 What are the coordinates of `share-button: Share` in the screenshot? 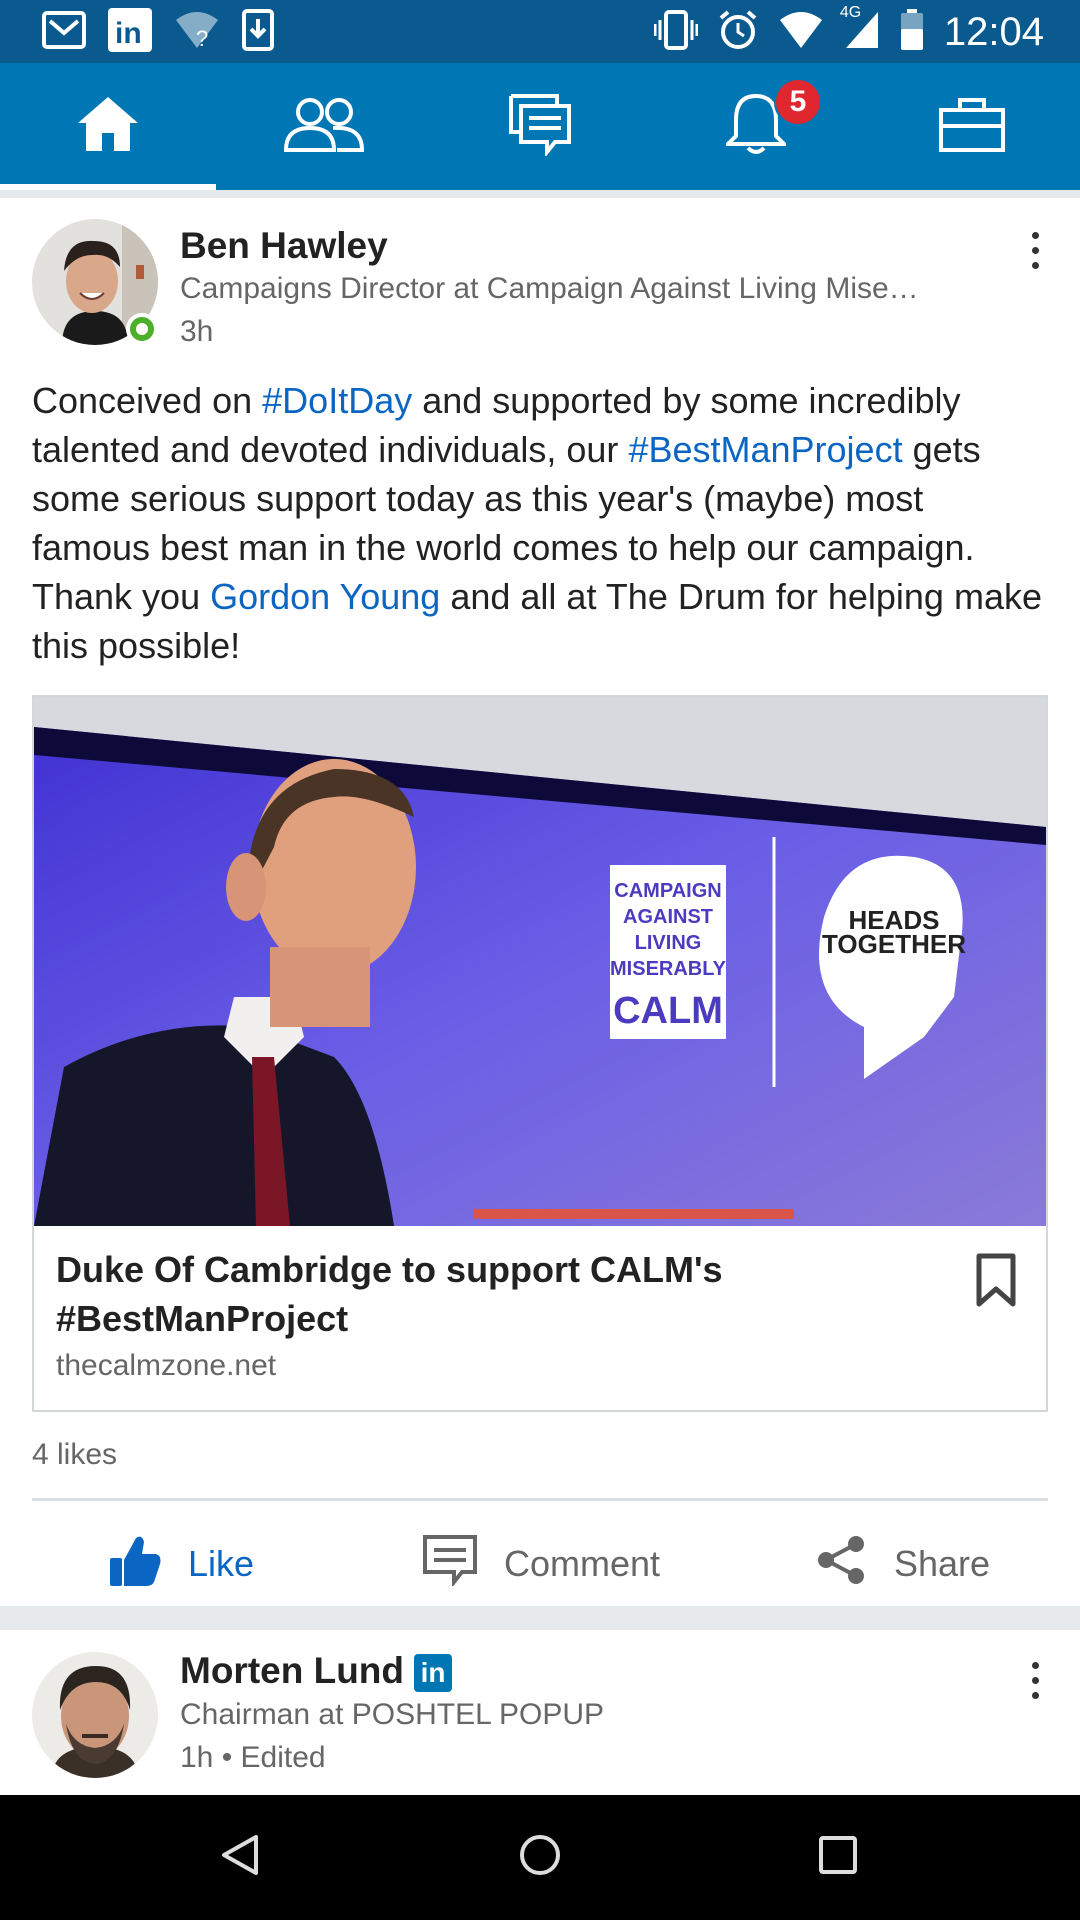 It's located at (903, 1564).